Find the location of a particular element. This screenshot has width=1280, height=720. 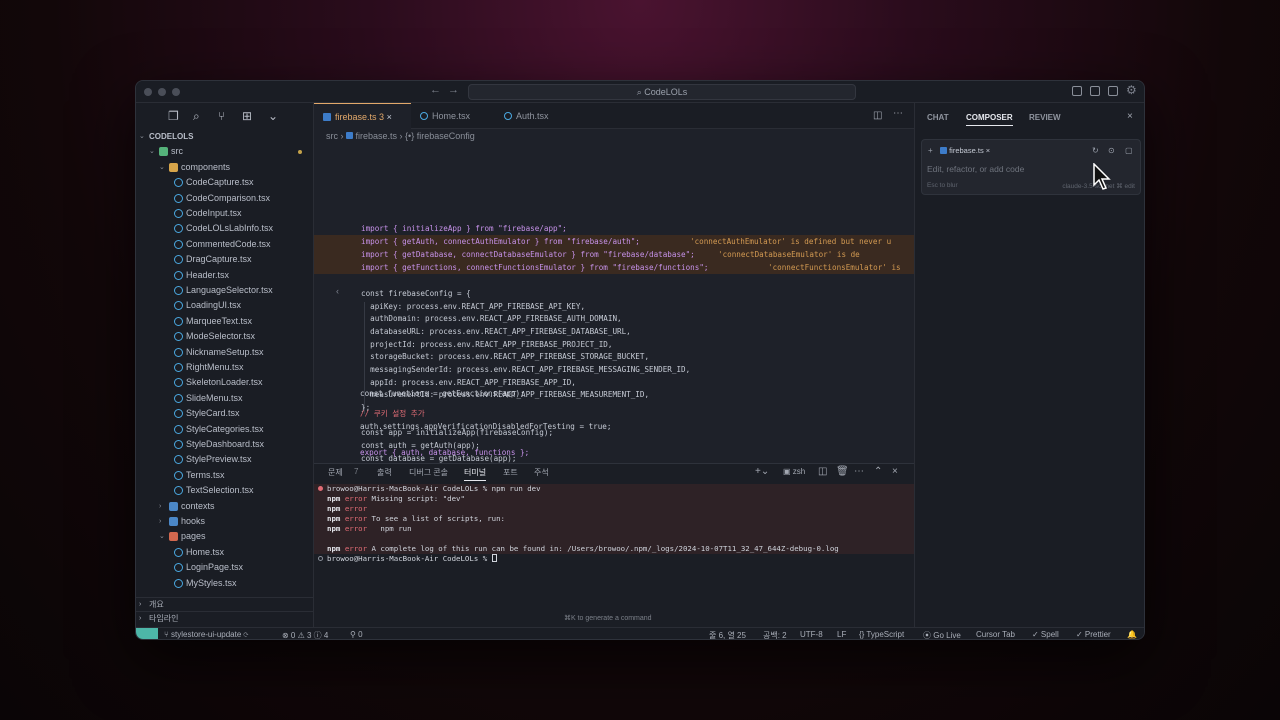

eol-status: LF is located at coordinates (841, 634).